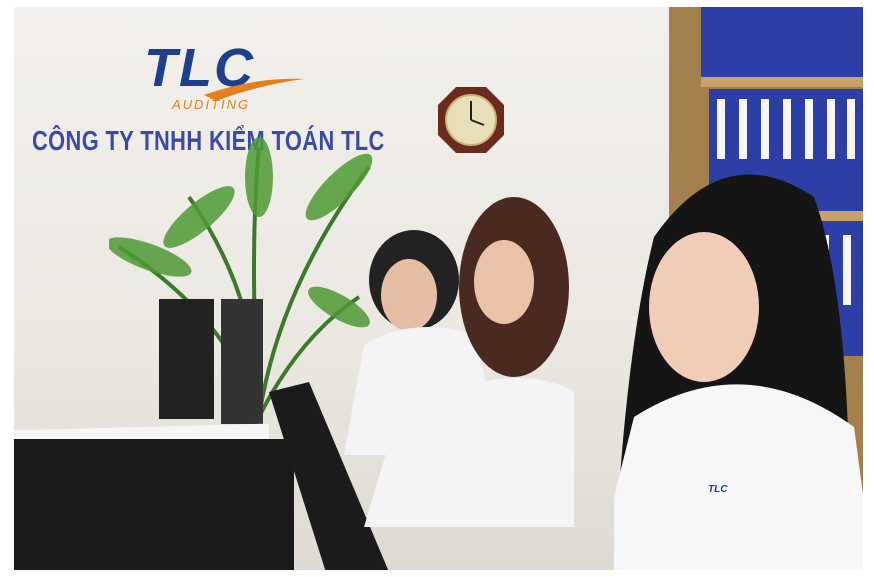 The width and height of the screenshot is (874, 577). What do you see at coordinates (229, 77) in the screenshot?
I see `tlc-logo: TLC AUDITING` at bounding box center [229, 77].